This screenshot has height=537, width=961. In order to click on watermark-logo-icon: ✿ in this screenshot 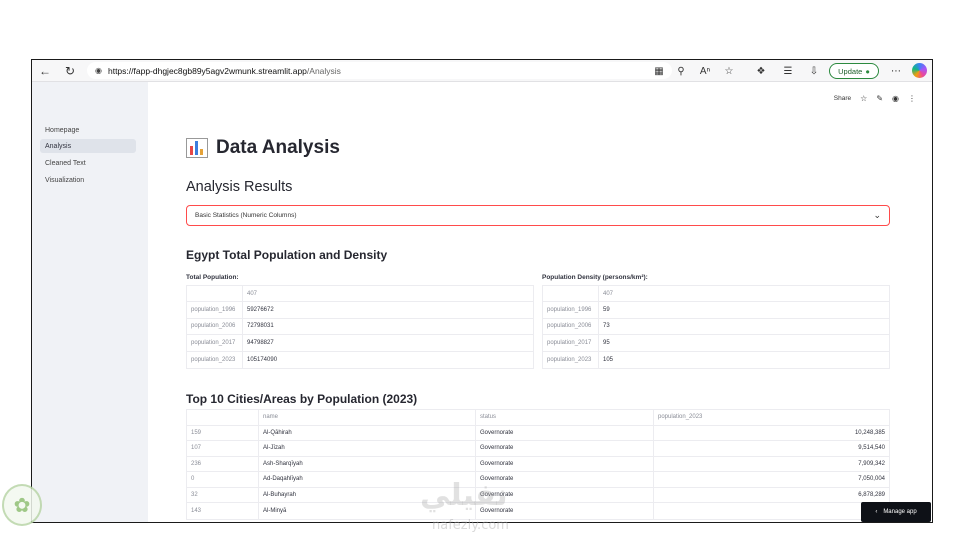, I will do `click(22, 505)`.